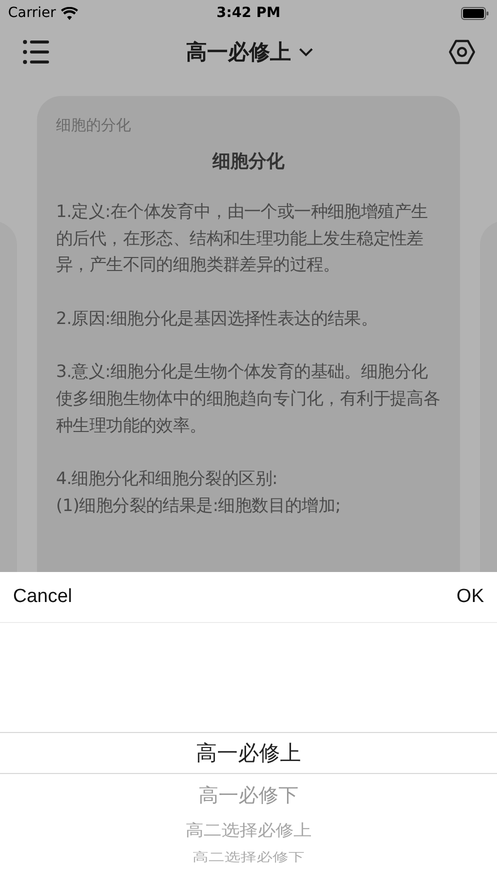  What do you see at coordinates (69, 13) in the screenshot?
I see `wifi-icon` at bounding box center [69, 13].